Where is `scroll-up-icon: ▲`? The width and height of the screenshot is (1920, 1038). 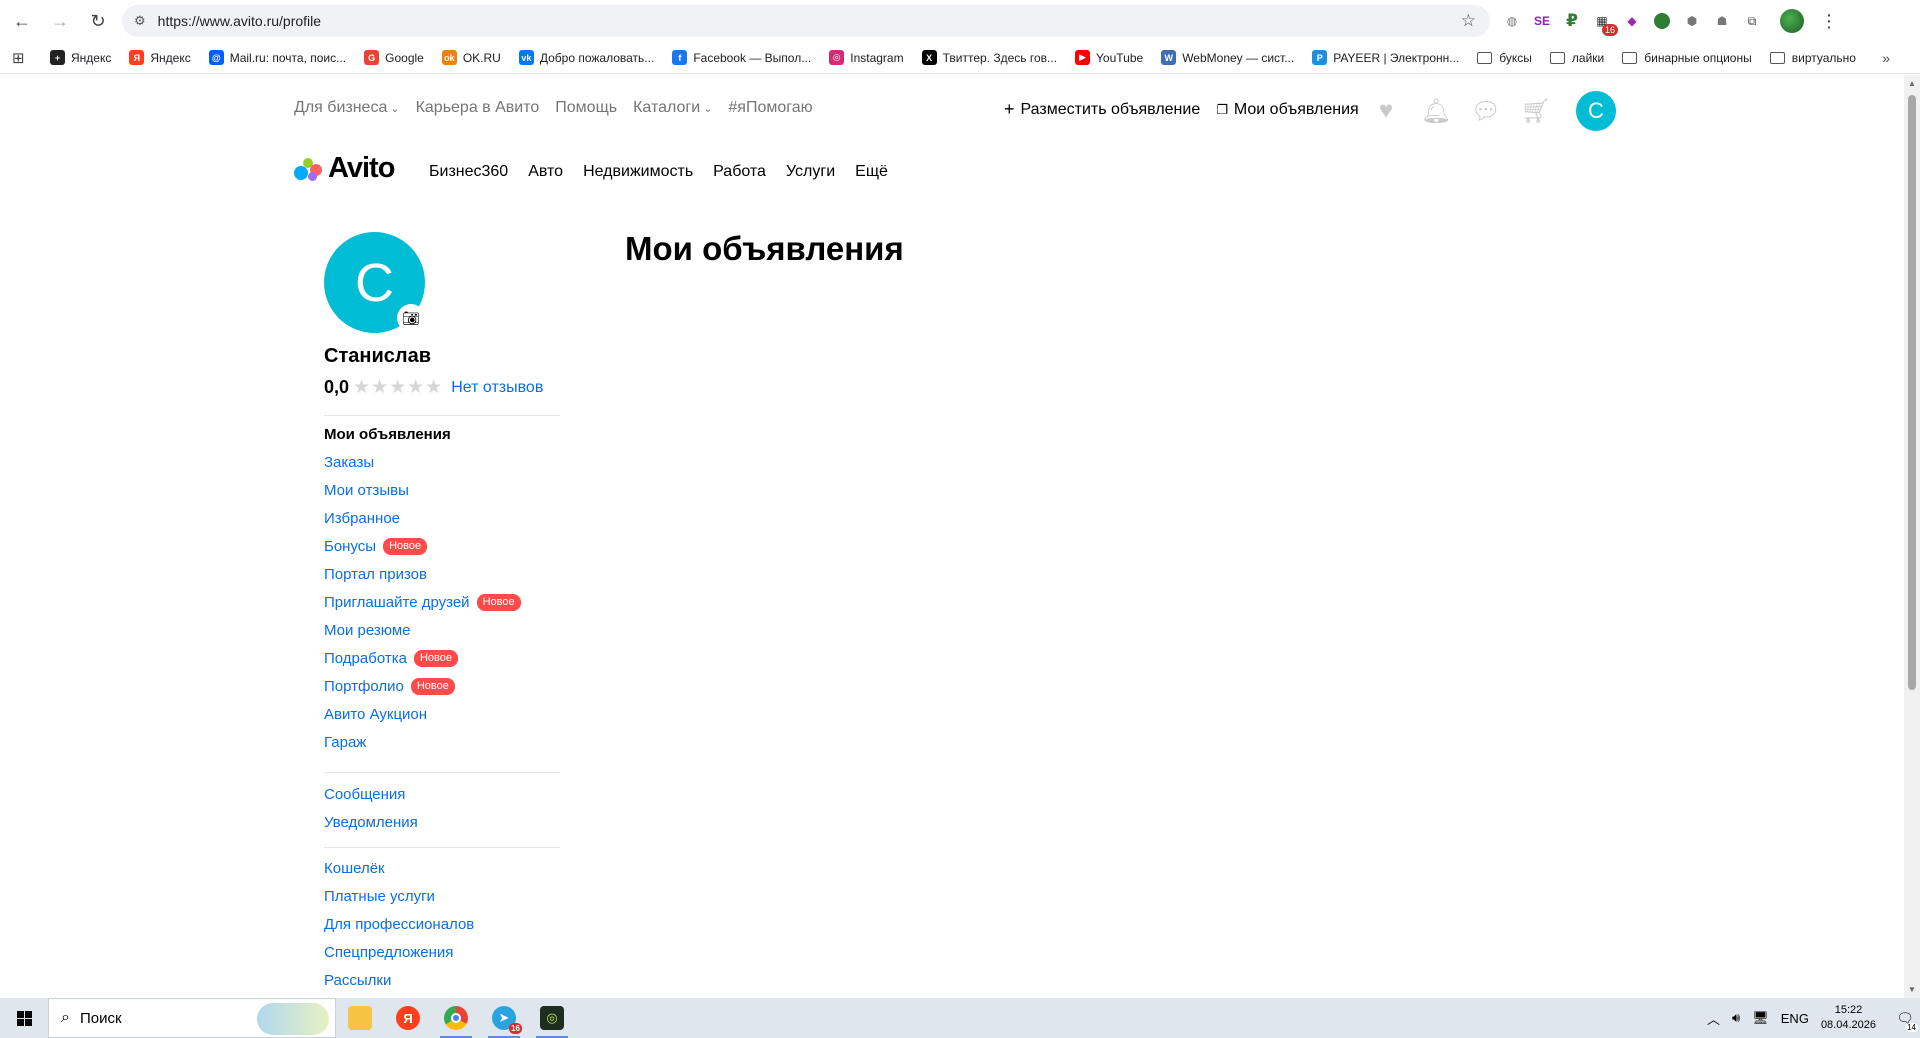
scroll-up-icon: ▲ is located at coordinates (1912, 83).